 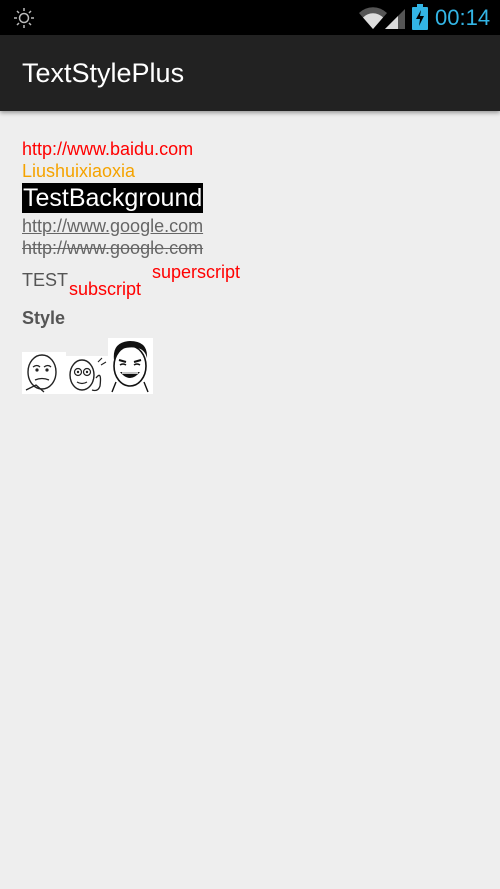 I want to click on sub-super-row: TEST subscript superscript, so click(x=252, y=282).